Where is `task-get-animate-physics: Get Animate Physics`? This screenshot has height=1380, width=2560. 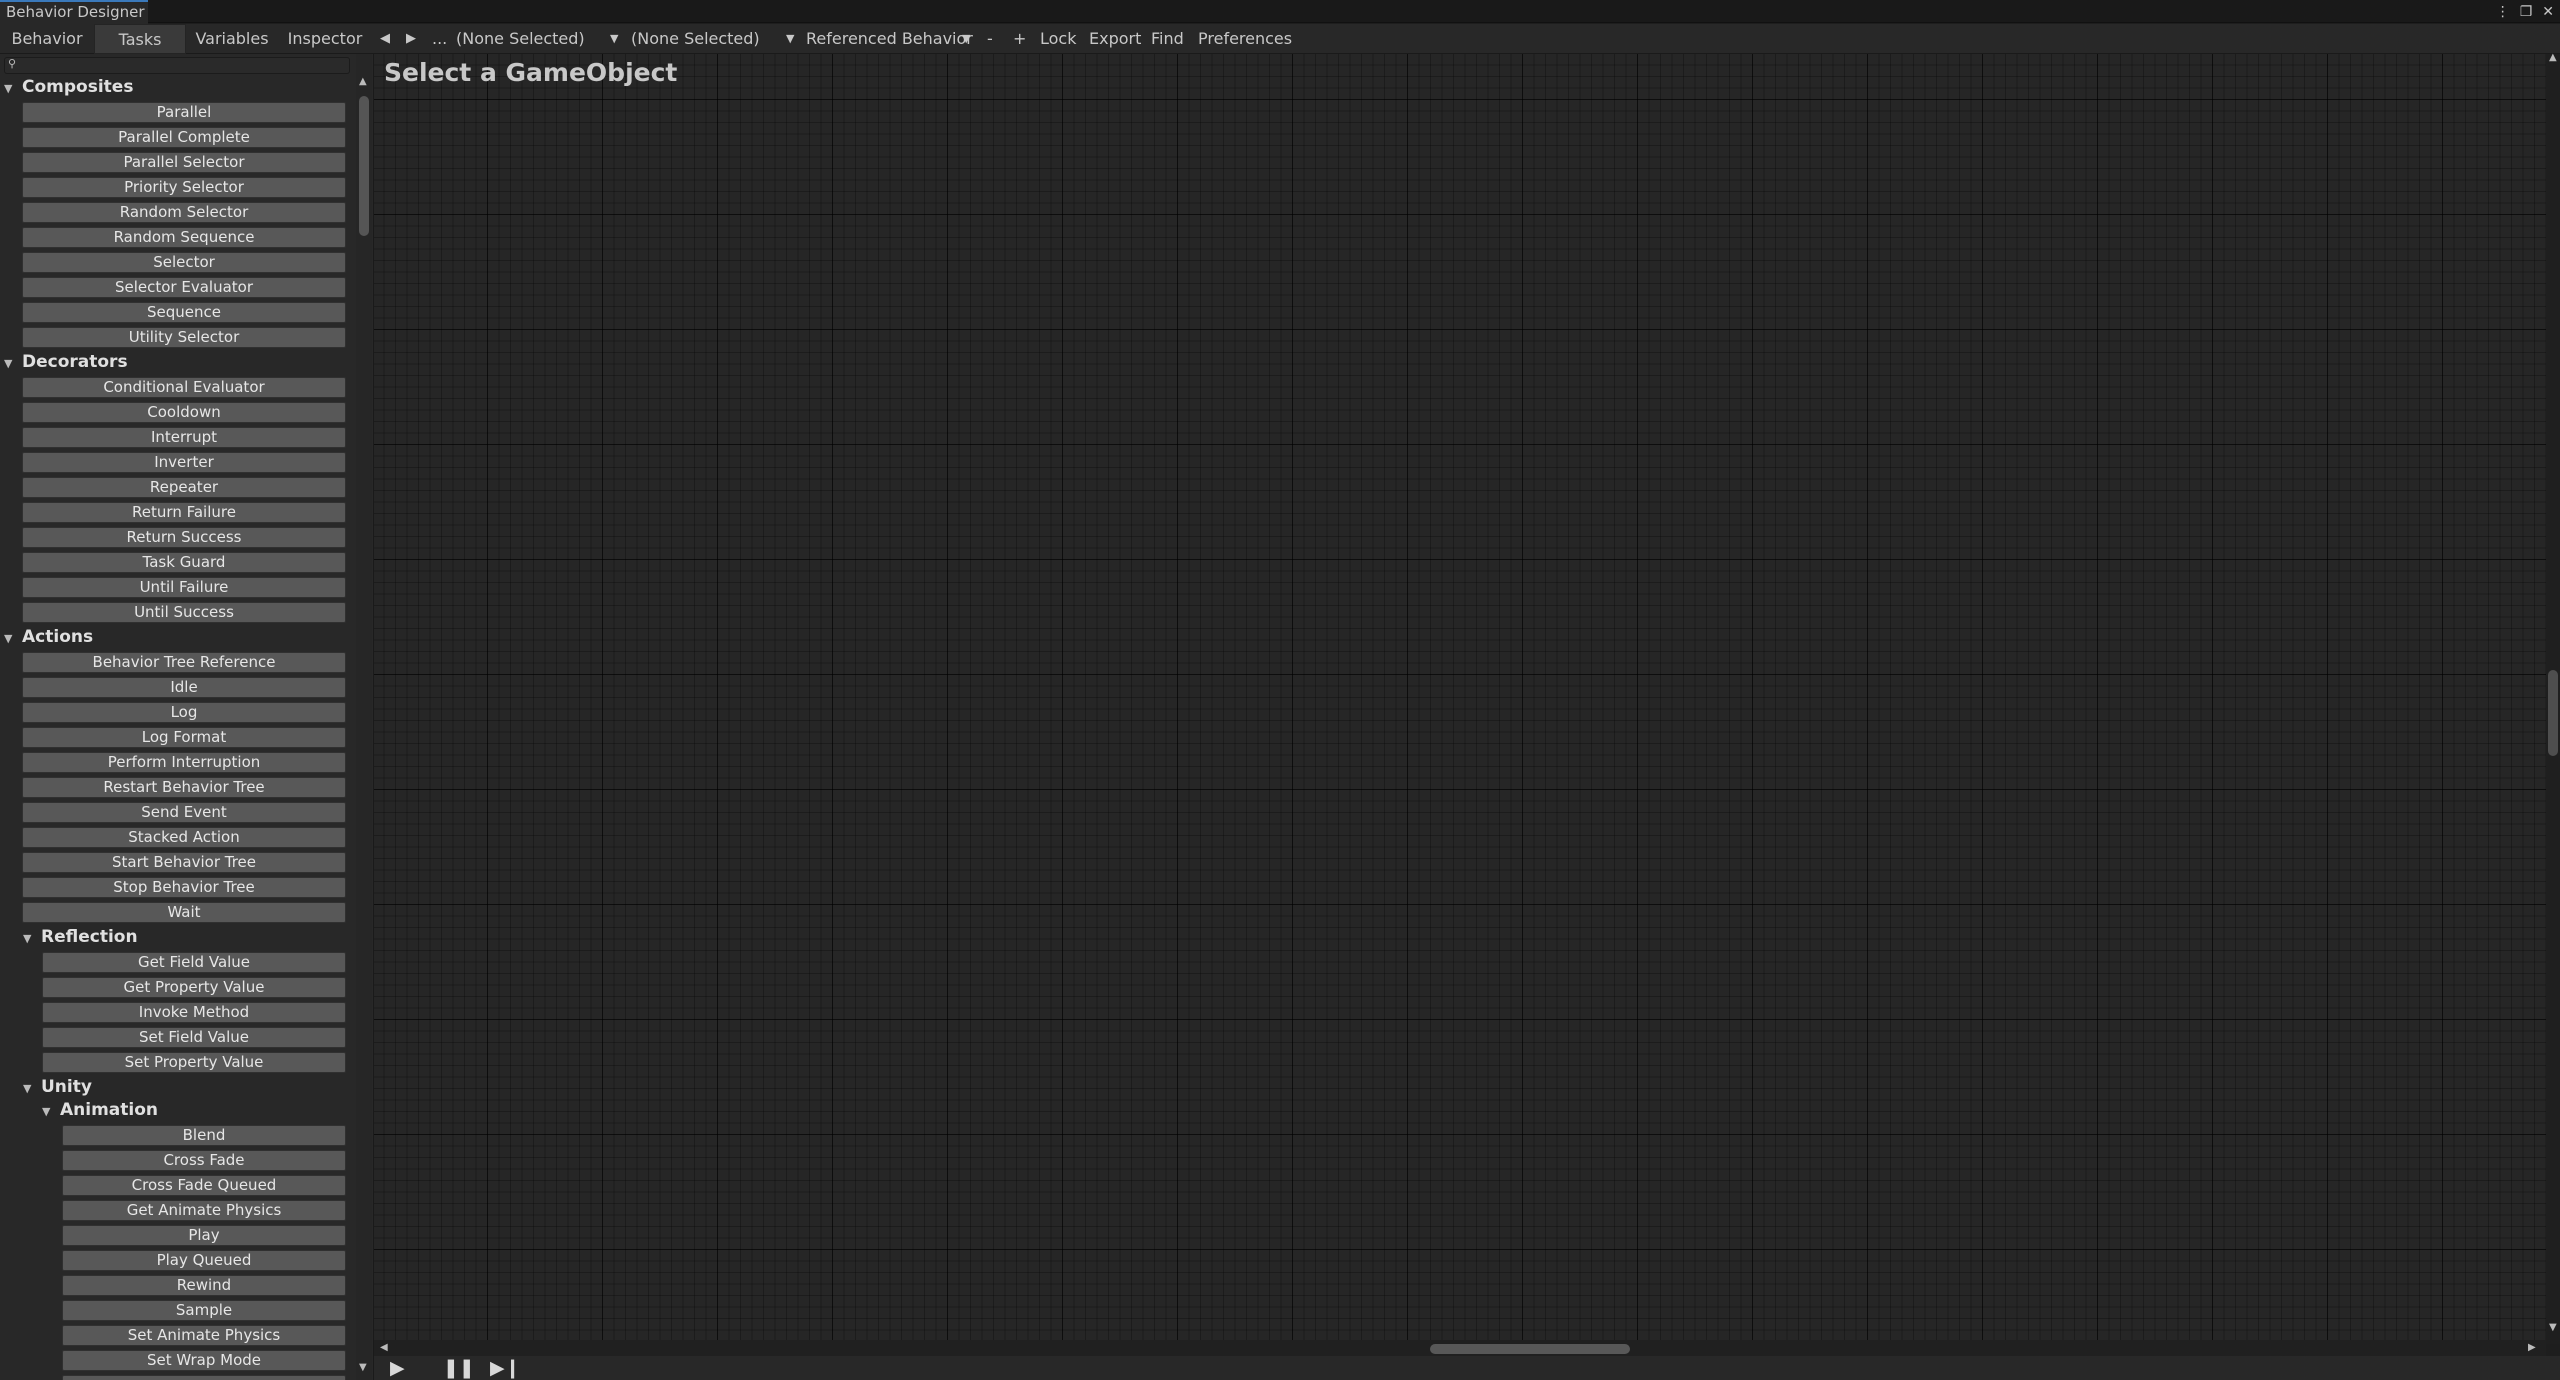 task-get-animate-physics: Get Animate Physics is located at coordinates (204, 1210).